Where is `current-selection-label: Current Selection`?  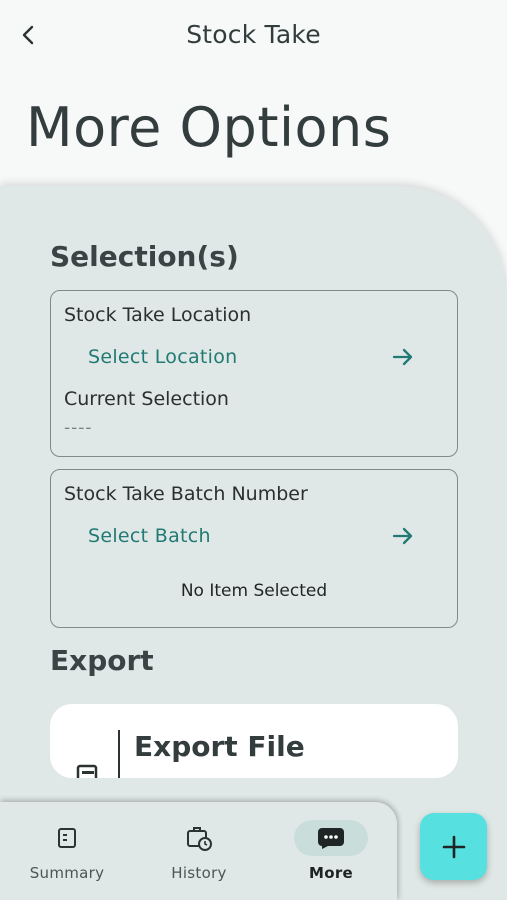 current-selection-label: Current Selection is located at coordinates (146, 399).